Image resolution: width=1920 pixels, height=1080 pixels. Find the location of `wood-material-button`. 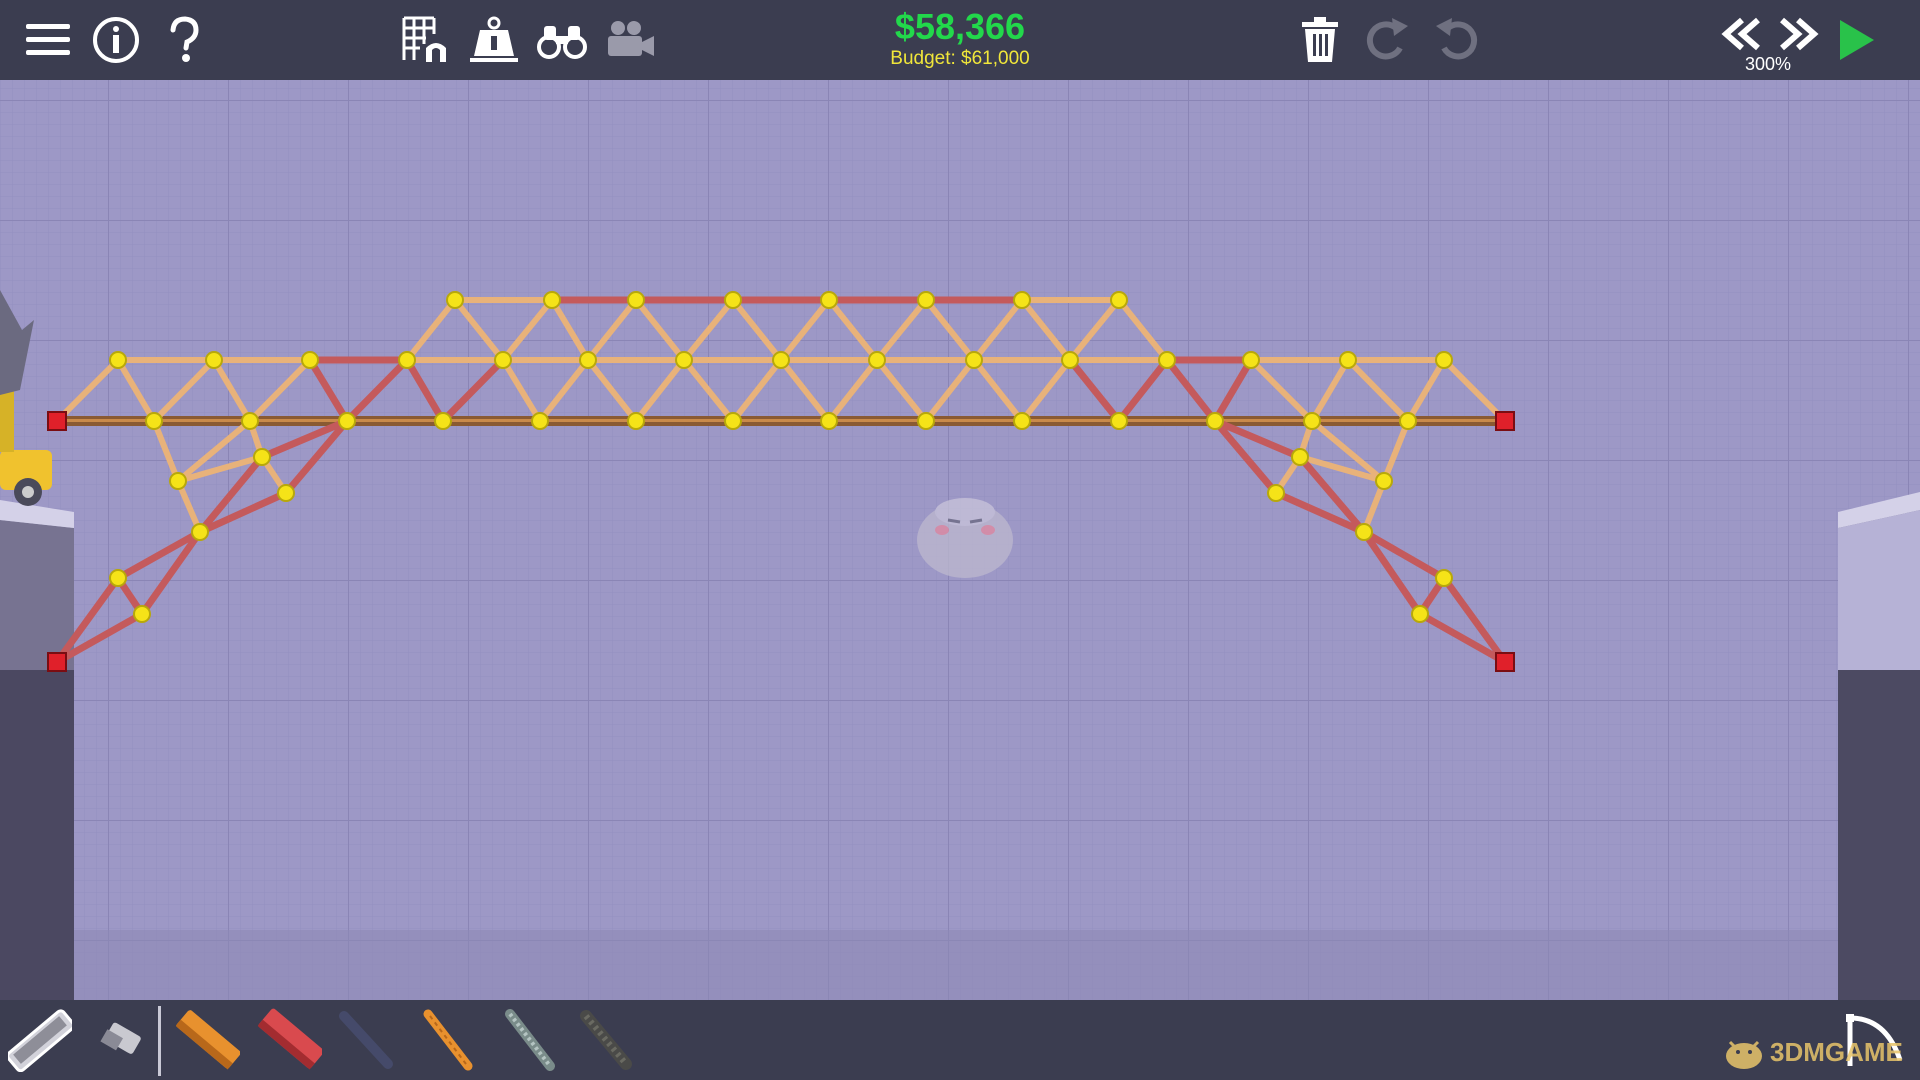

wood-material-button is located at coordinates (208, 1040).